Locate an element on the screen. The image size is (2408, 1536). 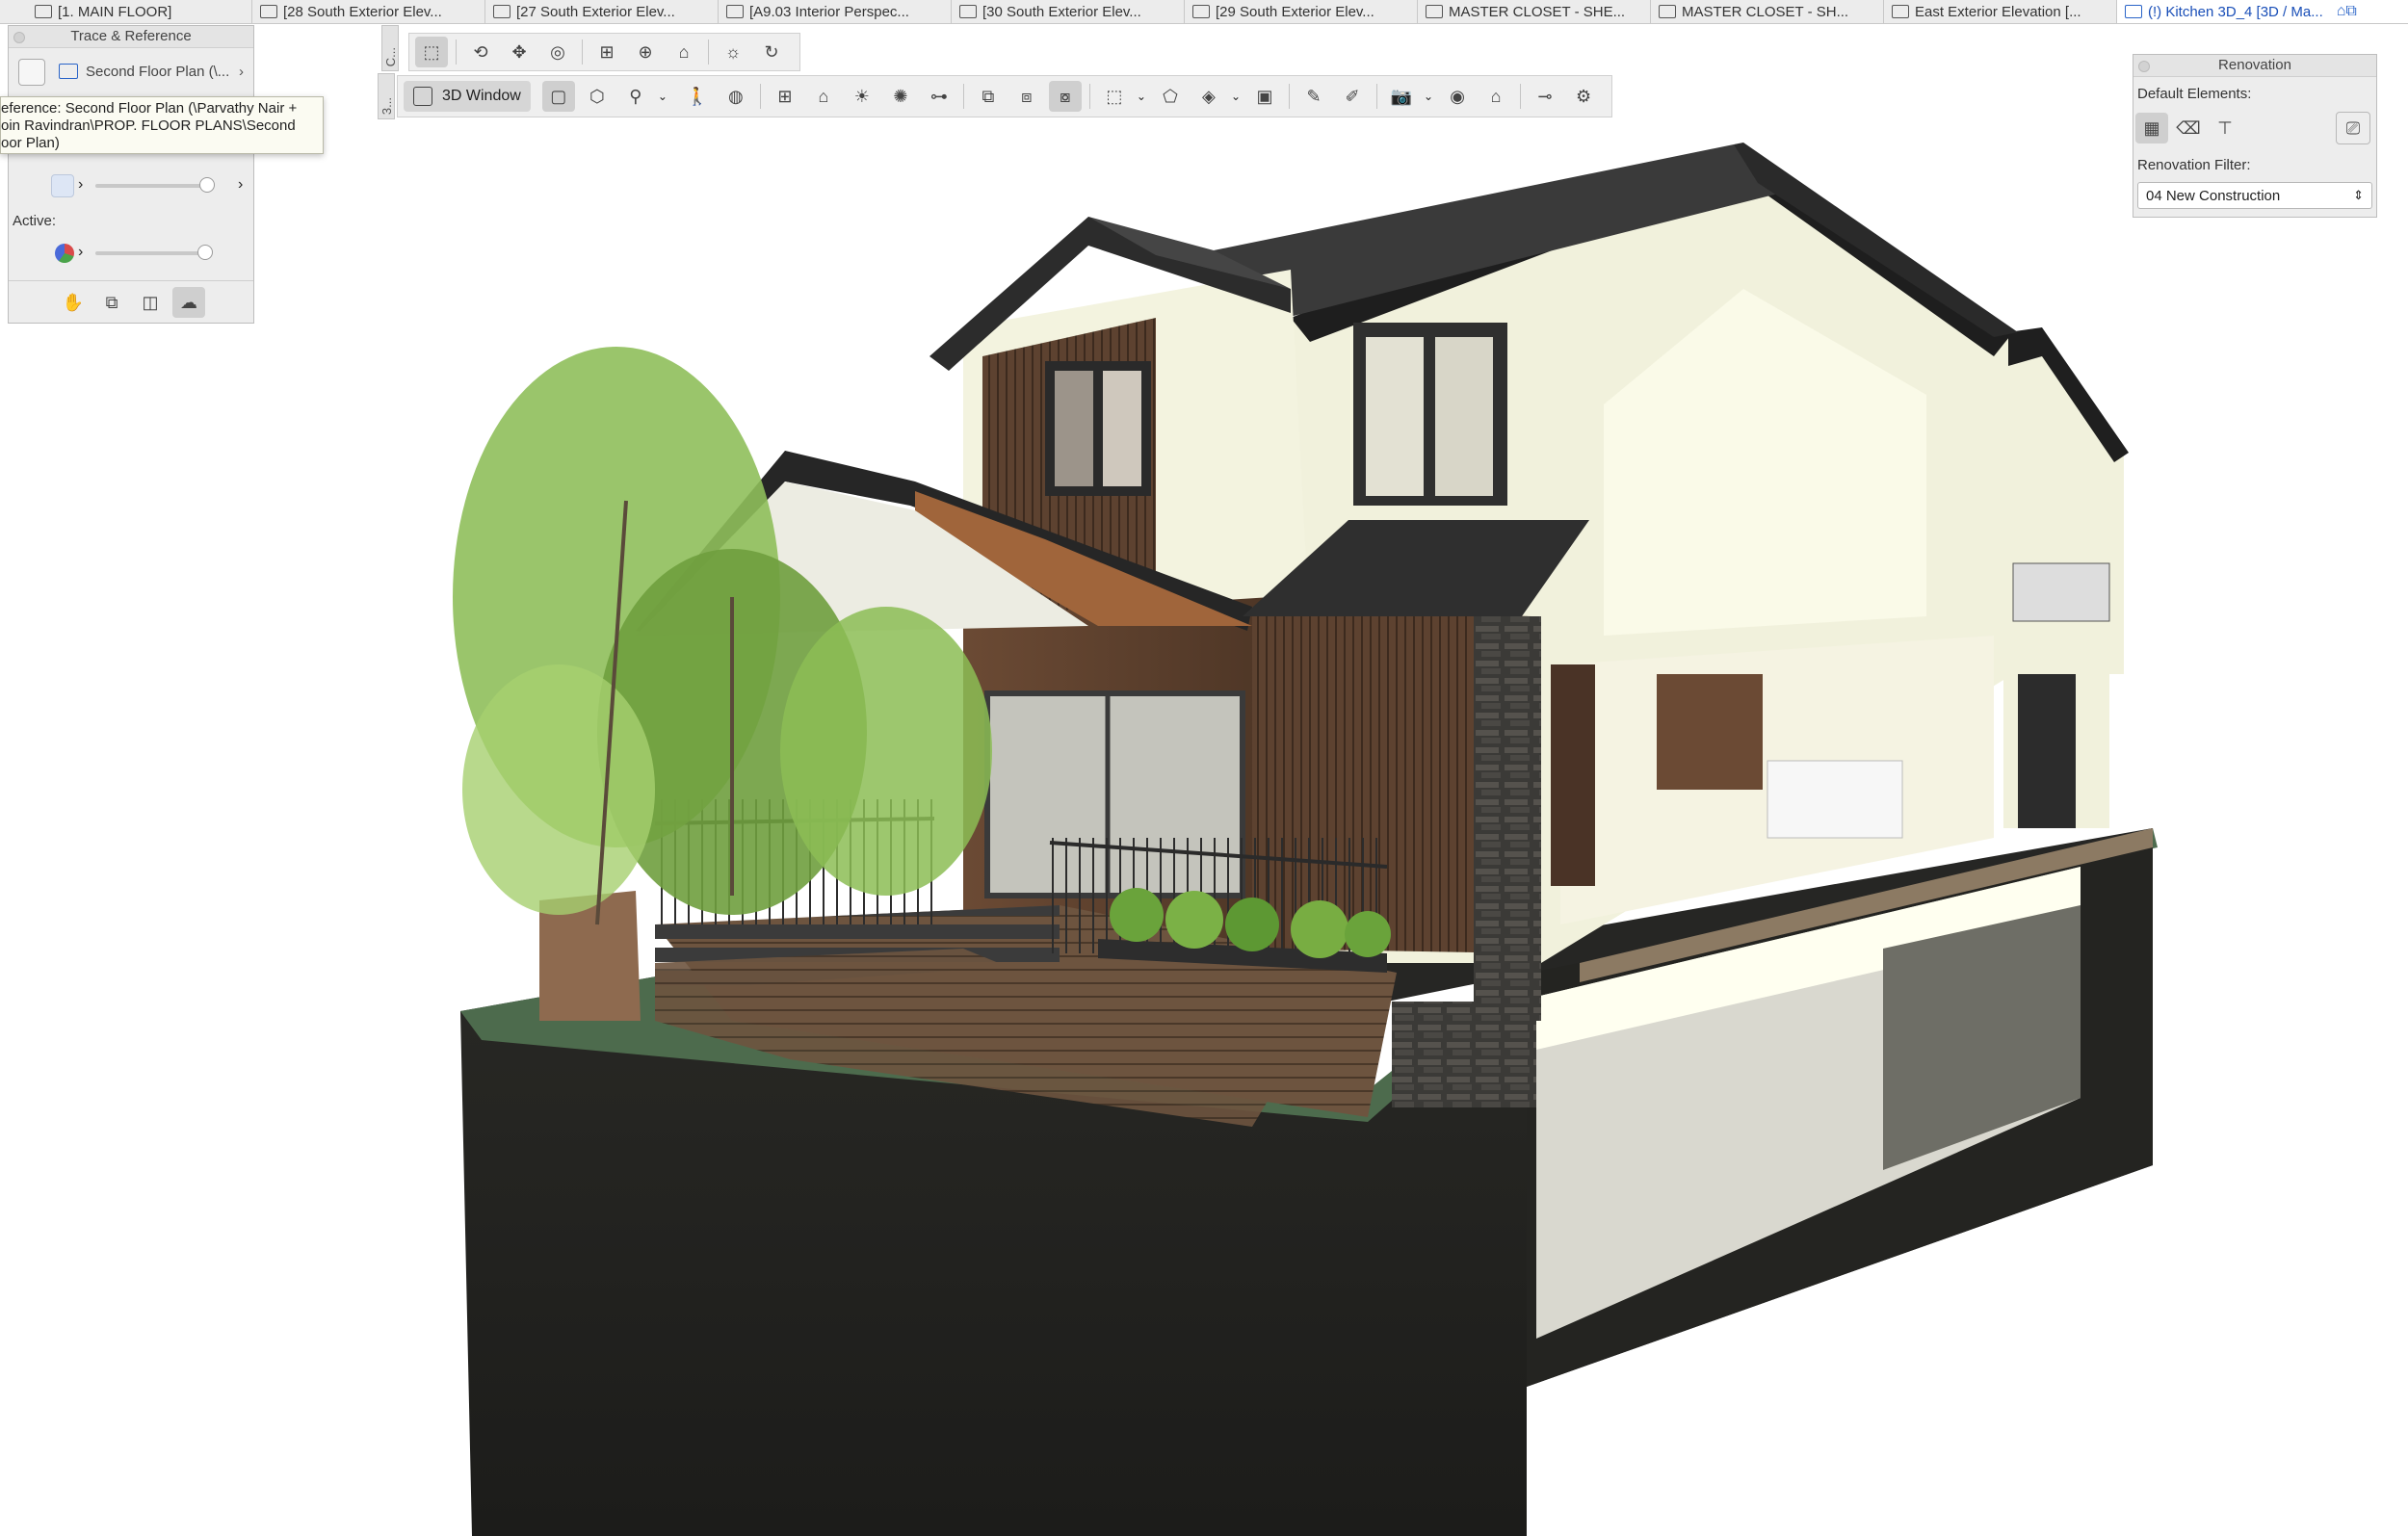
sun-study-icon: ⌂ is located at coordinates (1495, 96).